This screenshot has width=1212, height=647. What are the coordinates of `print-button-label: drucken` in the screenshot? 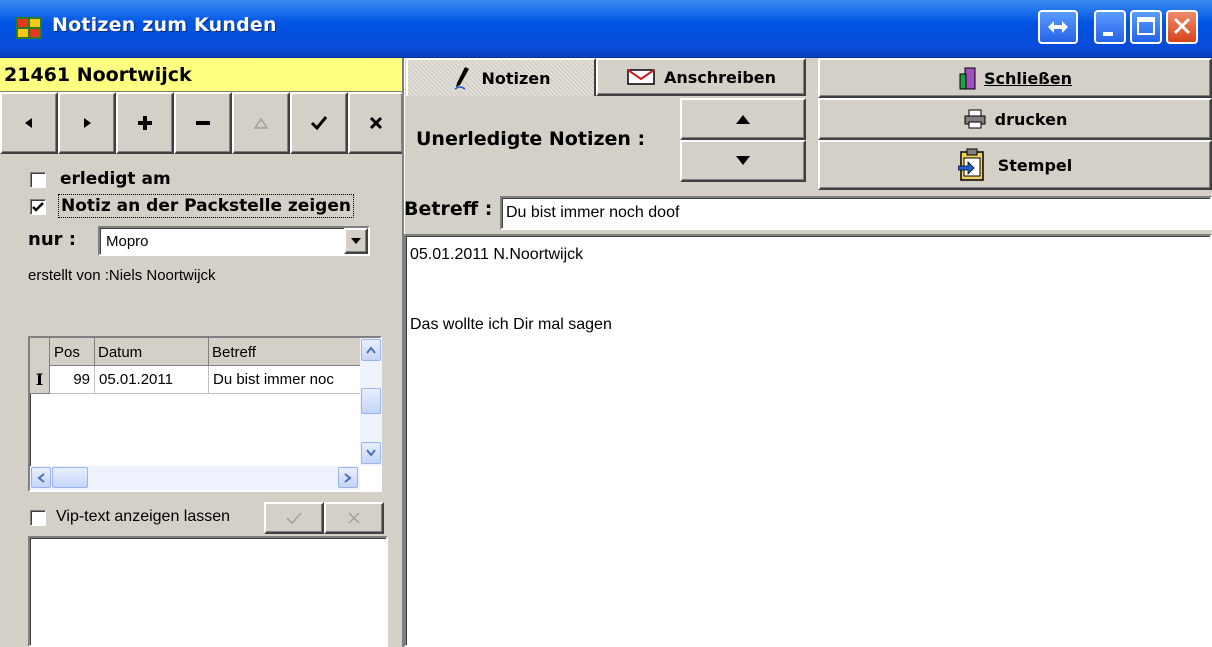 It's located at (1031, 119).